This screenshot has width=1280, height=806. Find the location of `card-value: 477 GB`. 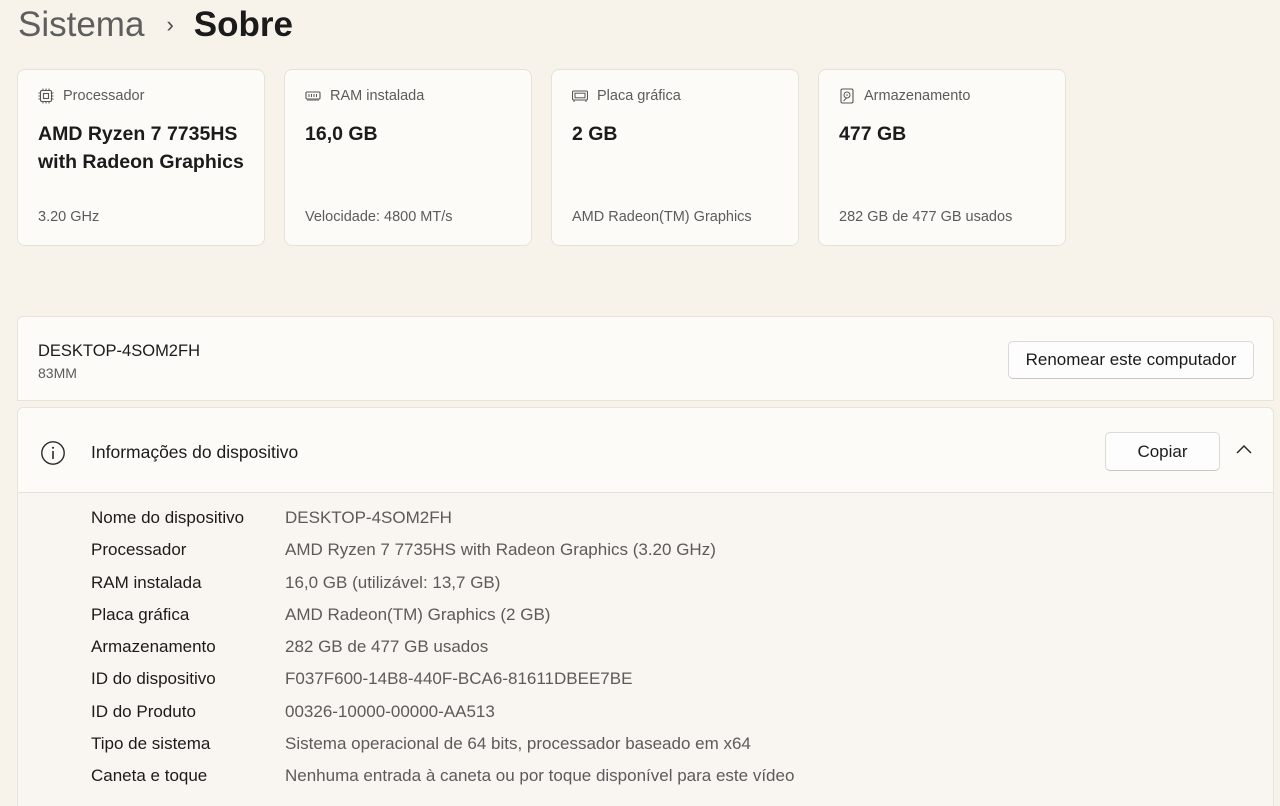

card-value: 477 GB is located at coordinates (873, 134).